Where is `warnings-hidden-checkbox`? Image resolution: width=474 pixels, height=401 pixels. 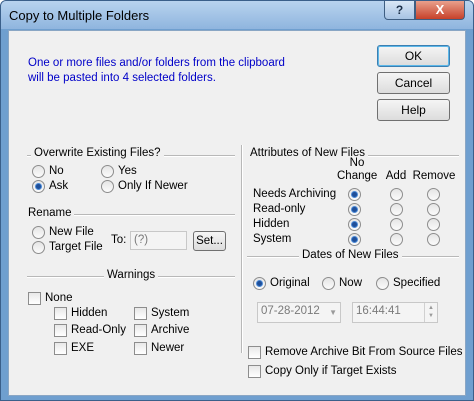
warnings-hidden-checkbox is located at coordinates (60, 313).